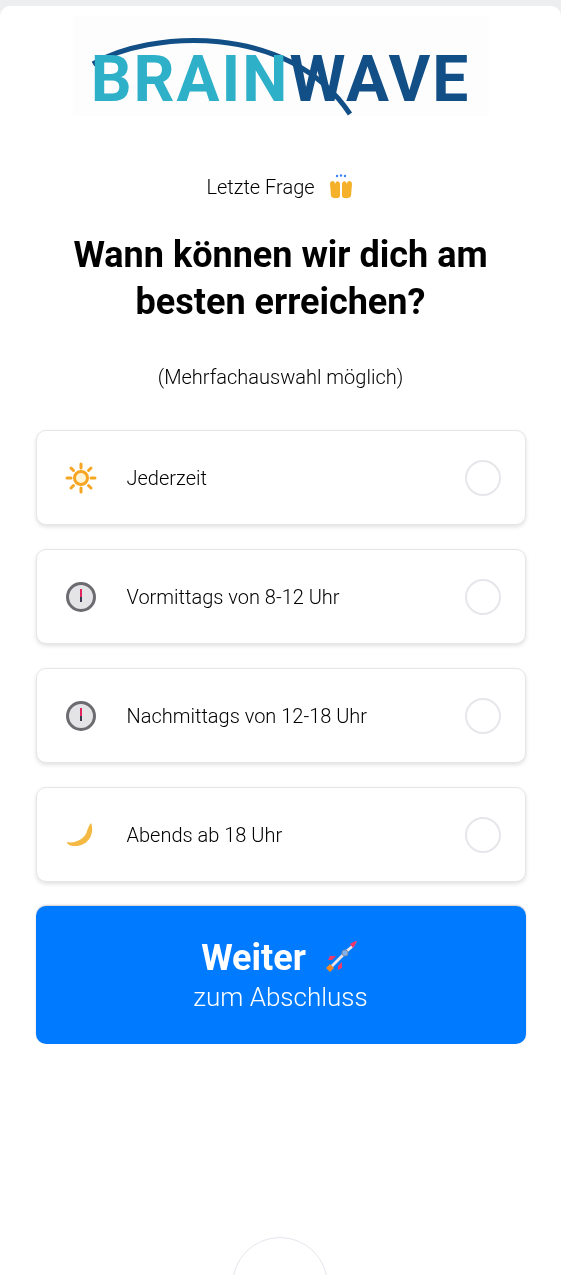  I want to click on step-label: Letzte Frage, so click(260, 187).